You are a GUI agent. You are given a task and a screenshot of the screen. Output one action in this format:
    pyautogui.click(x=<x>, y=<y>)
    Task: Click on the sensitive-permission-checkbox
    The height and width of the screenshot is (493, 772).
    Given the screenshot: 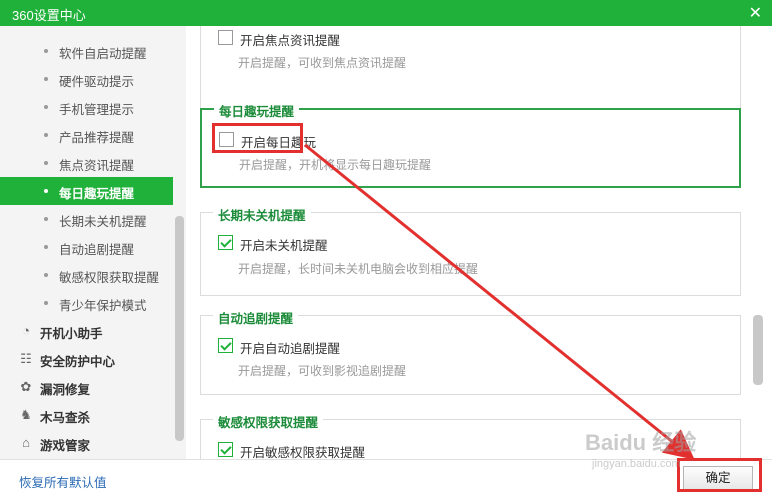 What is the action you would take?
    pyautogui.click(x=225, y=449)
    